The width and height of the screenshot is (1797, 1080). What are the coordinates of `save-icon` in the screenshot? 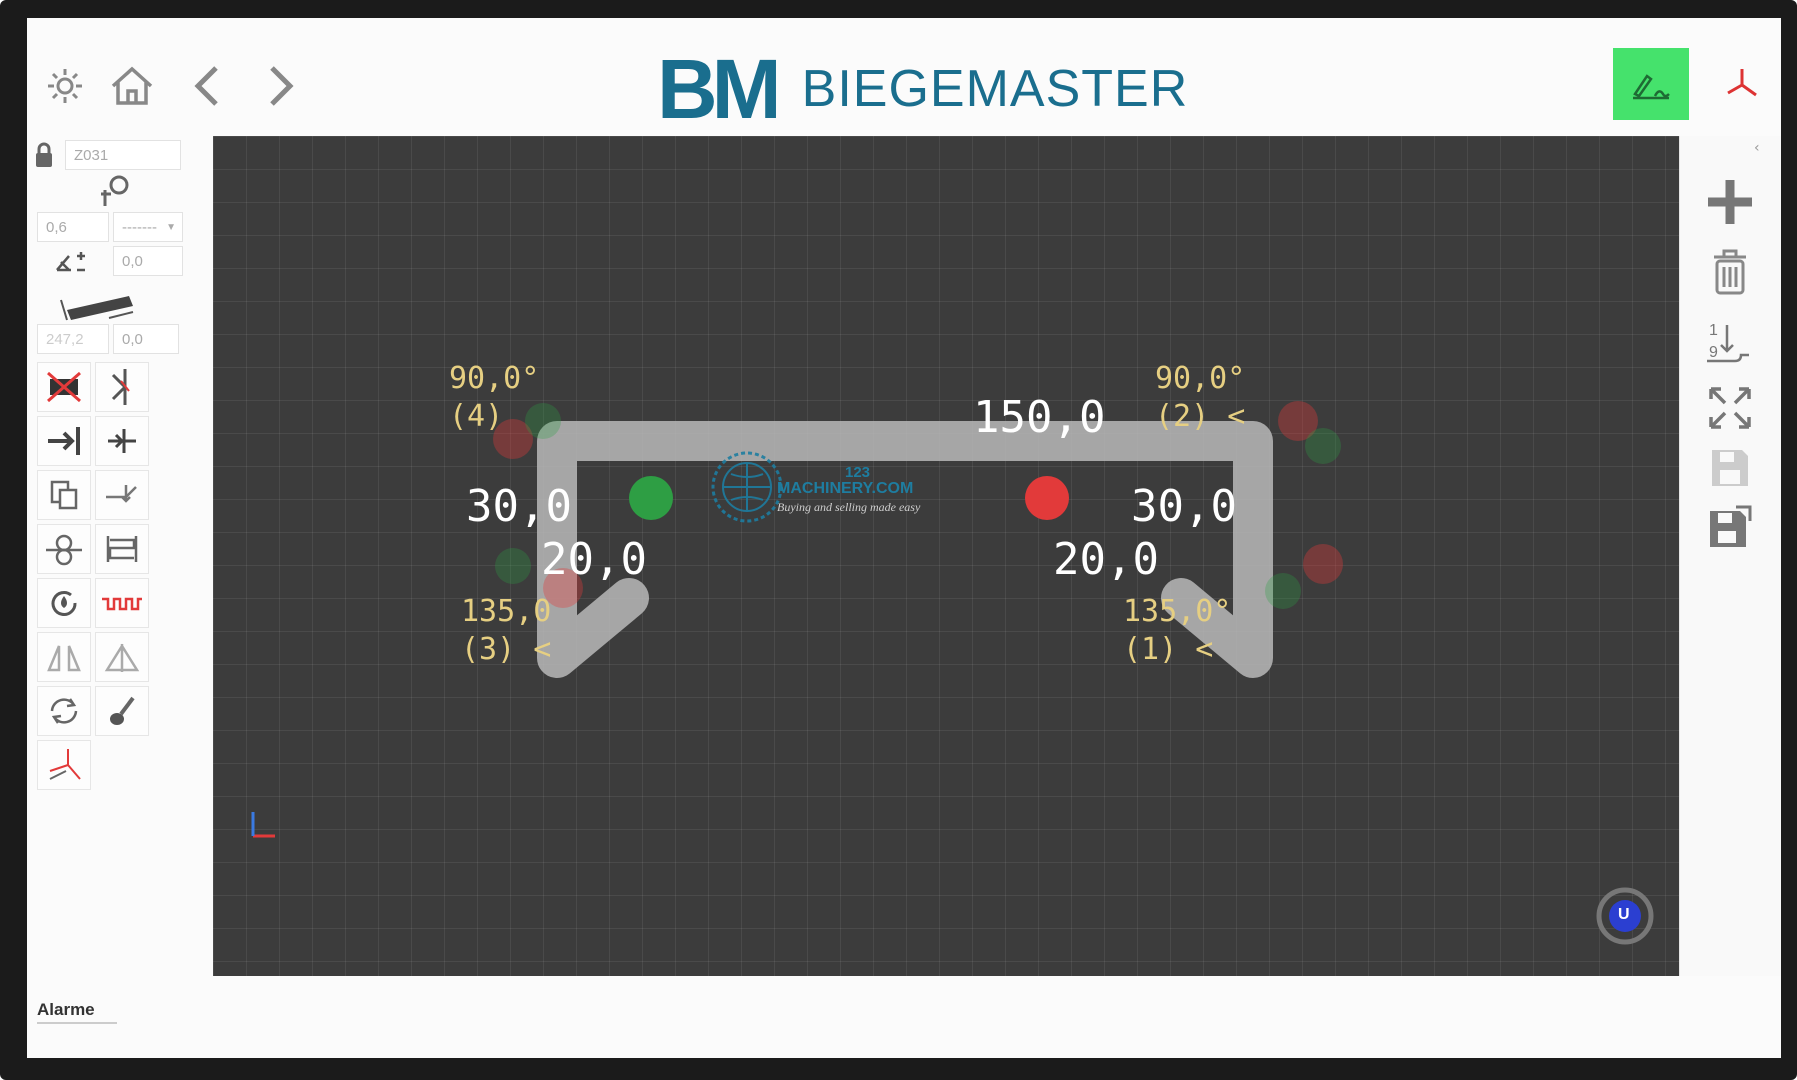 It's located at (1730, 468).